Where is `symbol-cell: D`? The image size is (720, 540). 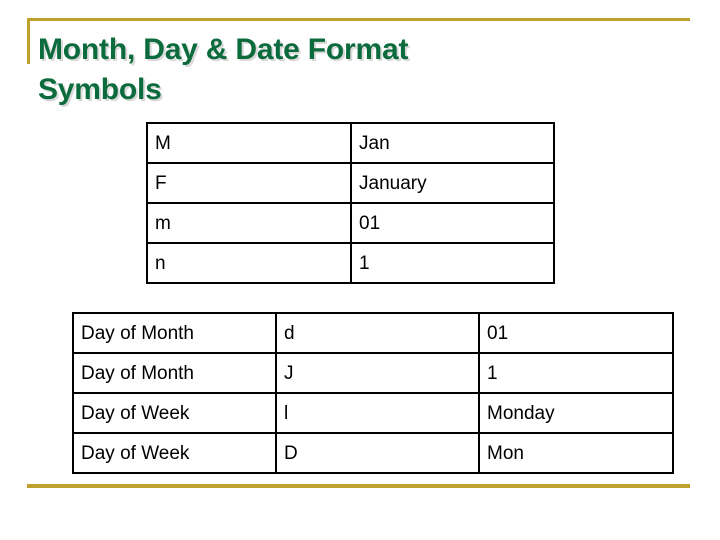 symbol-cell: D is located at coordinates (377, 453).